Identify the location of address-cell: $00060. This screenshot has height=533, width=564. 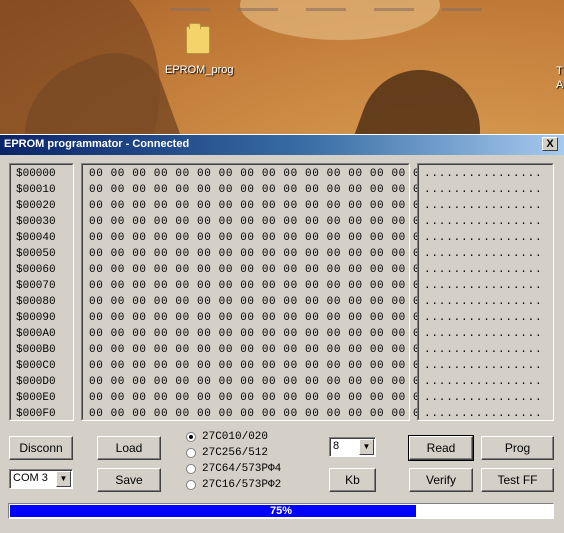
(36, 270).